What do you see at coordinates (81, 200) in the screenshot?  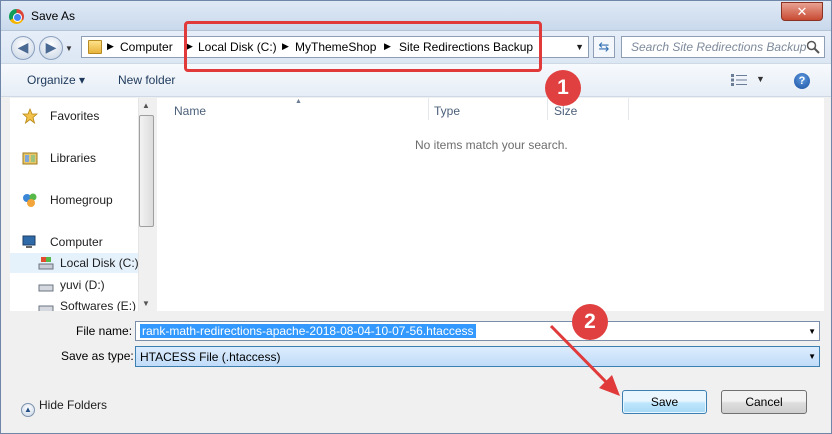 I see `nav-item-label: Homegroup` at bounding box center [81, 200].